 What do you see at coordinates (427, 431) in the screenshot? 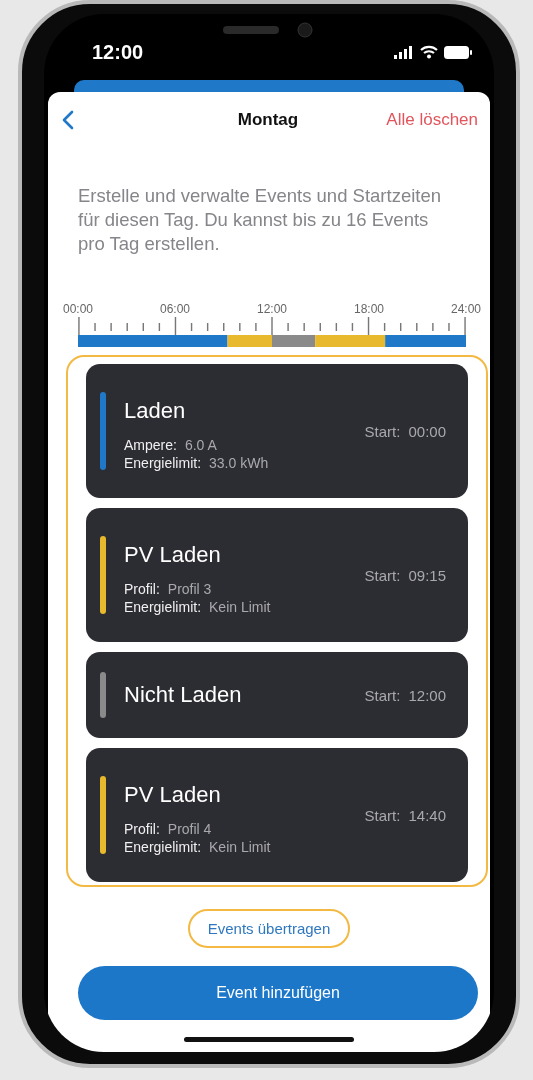
I see `start-time: 00:00` at bounding box center [427, 431].